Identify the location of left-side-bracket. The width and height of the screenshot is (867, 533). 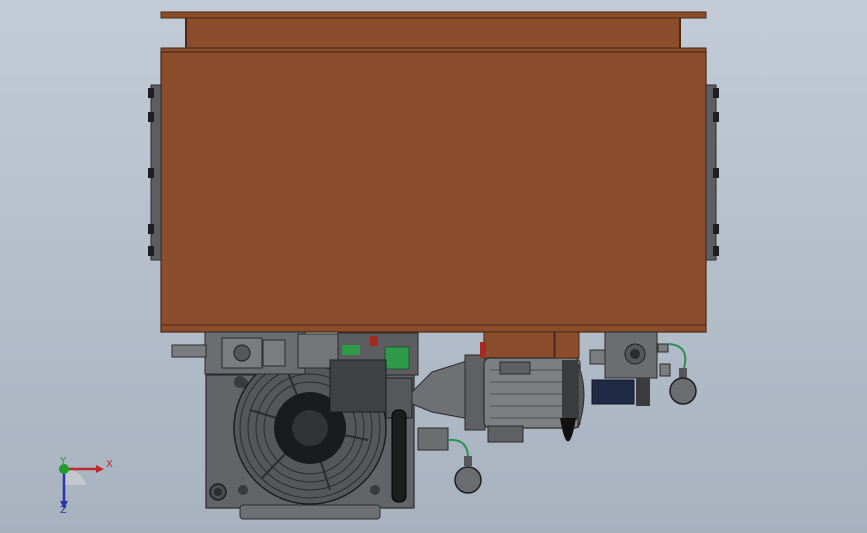
(155, 172).